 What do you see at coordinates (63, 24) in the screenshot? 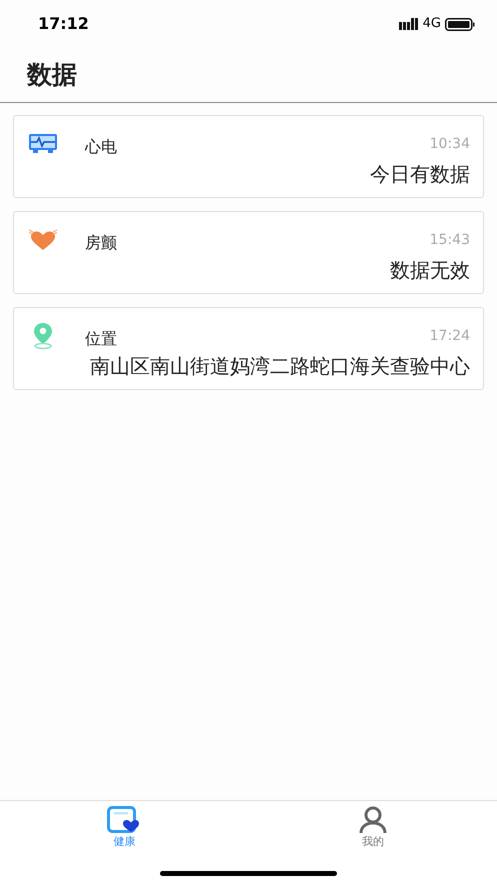
I see `status-time: 17:12` at bounding box center [63, 24].